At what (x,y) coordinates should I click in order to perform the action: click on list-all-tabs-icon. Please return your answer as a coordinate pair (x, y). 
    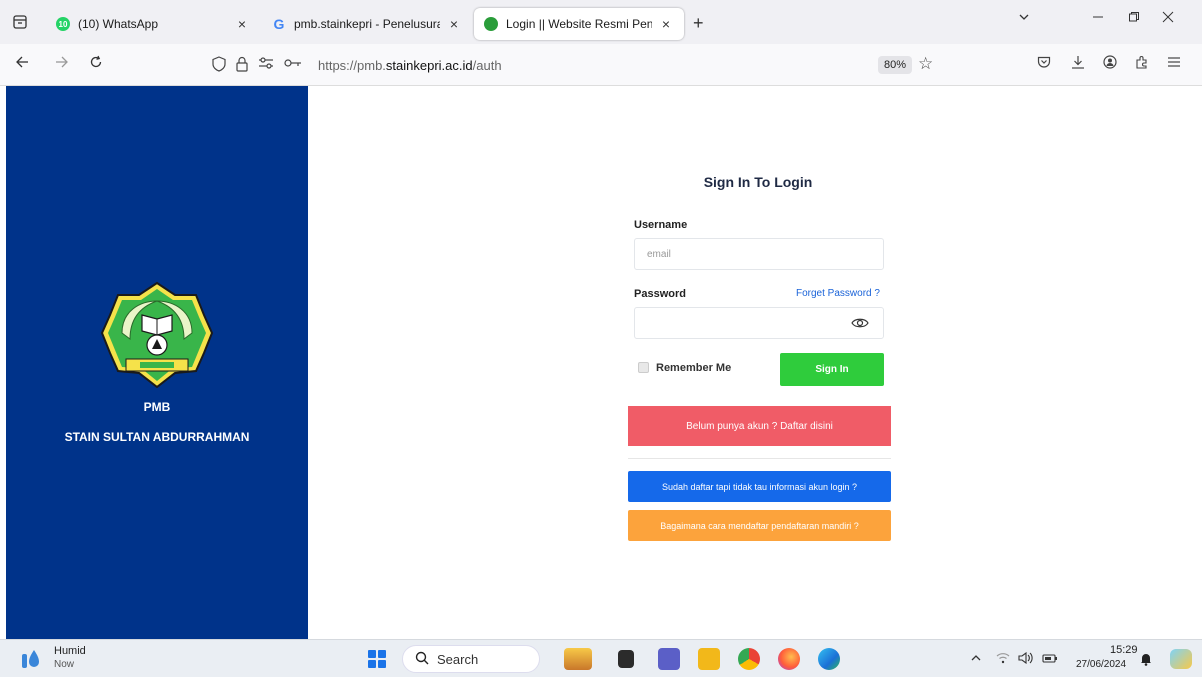
    Looking at the image, I should click on (1024, 18).